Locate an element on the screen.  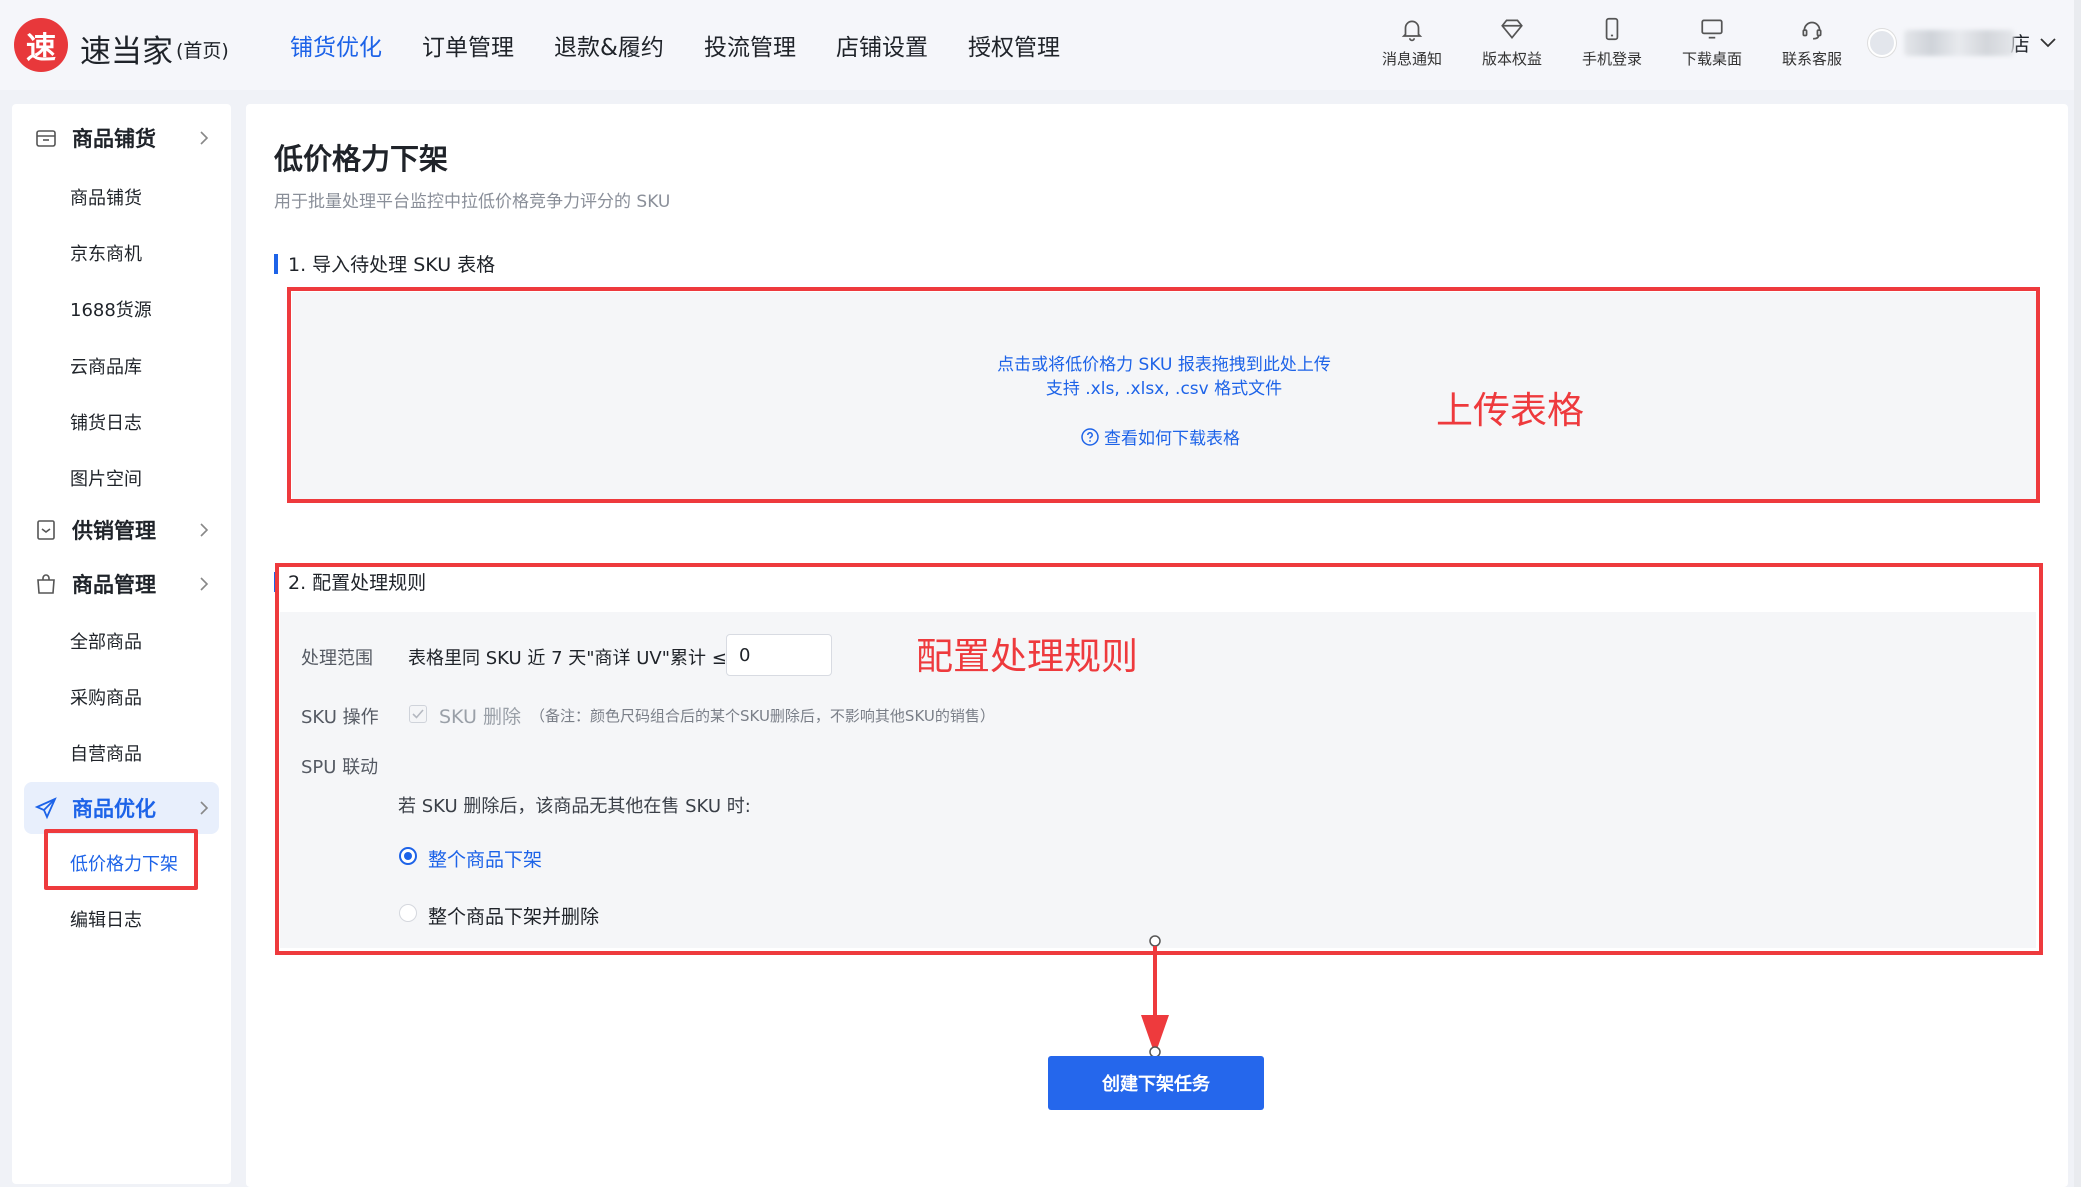
page-title: 低价格力下架 is located at coordinates (361, 159).